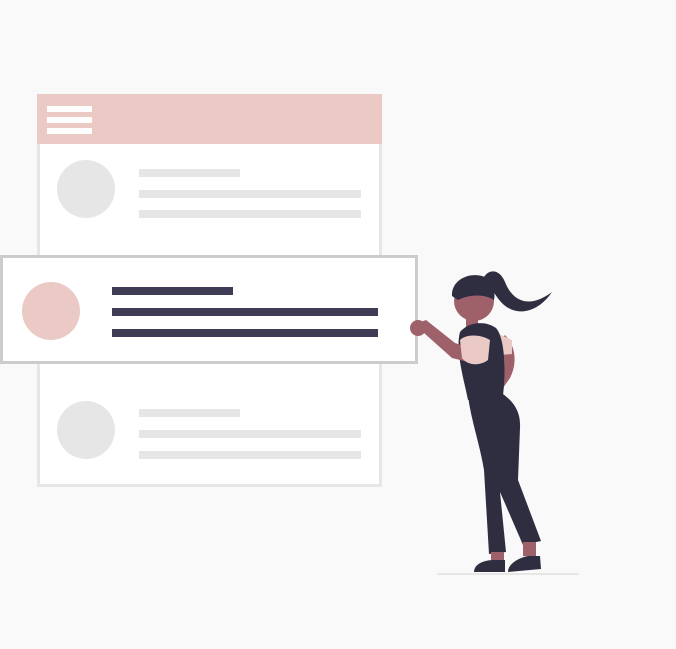  What do you see at coordinates (51, 311) in the screenshot?
I see `avatar-placeholder-selected` at bounding box center [51, 311].